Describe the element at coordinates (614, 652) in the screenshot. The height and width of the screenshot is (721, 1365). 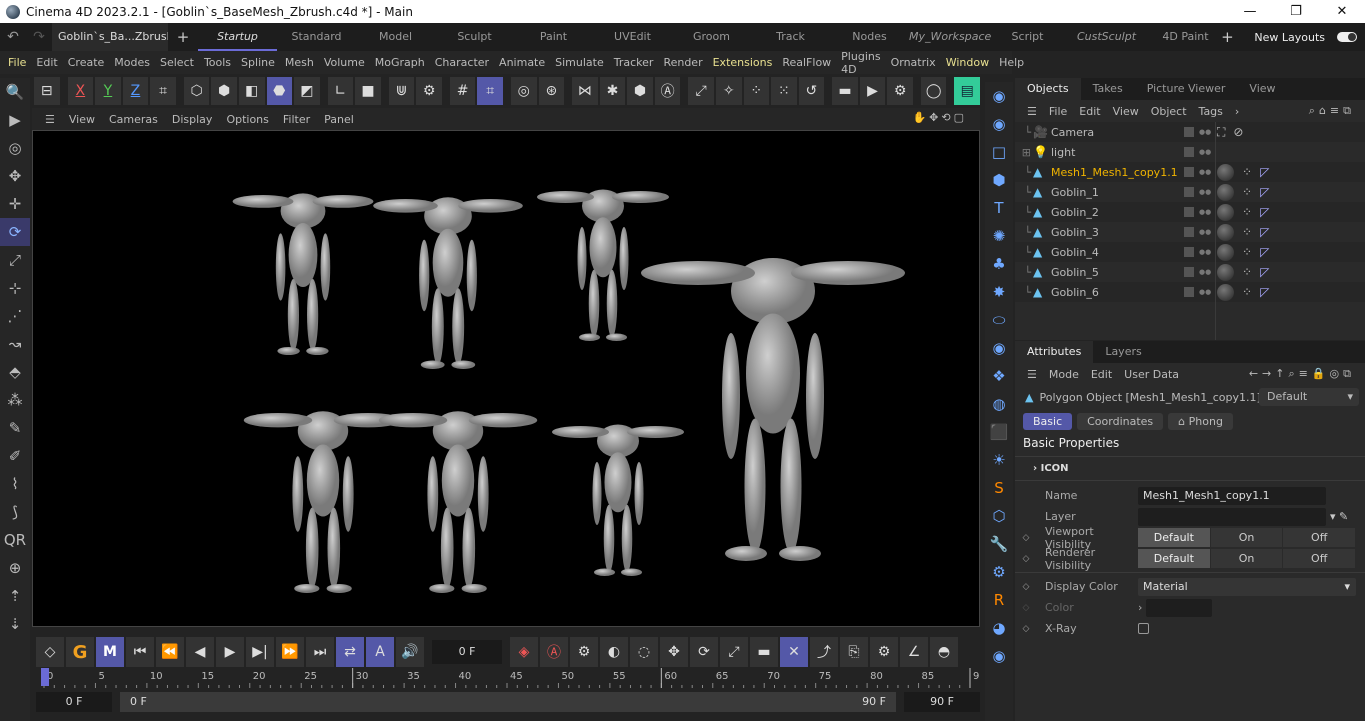
I see `motion-icon: ◐` at that location.